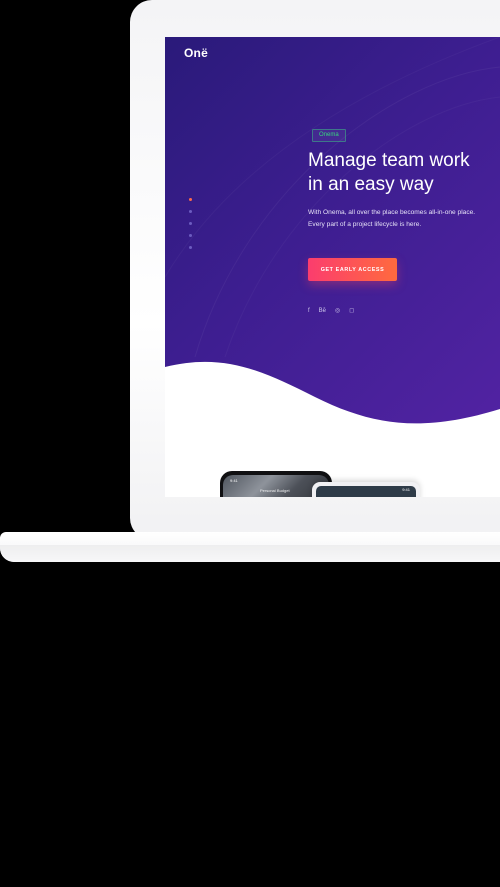 The width and height of the screenshot is (500, 887). I want to click on site-logo: Onë, so click(196, 53).